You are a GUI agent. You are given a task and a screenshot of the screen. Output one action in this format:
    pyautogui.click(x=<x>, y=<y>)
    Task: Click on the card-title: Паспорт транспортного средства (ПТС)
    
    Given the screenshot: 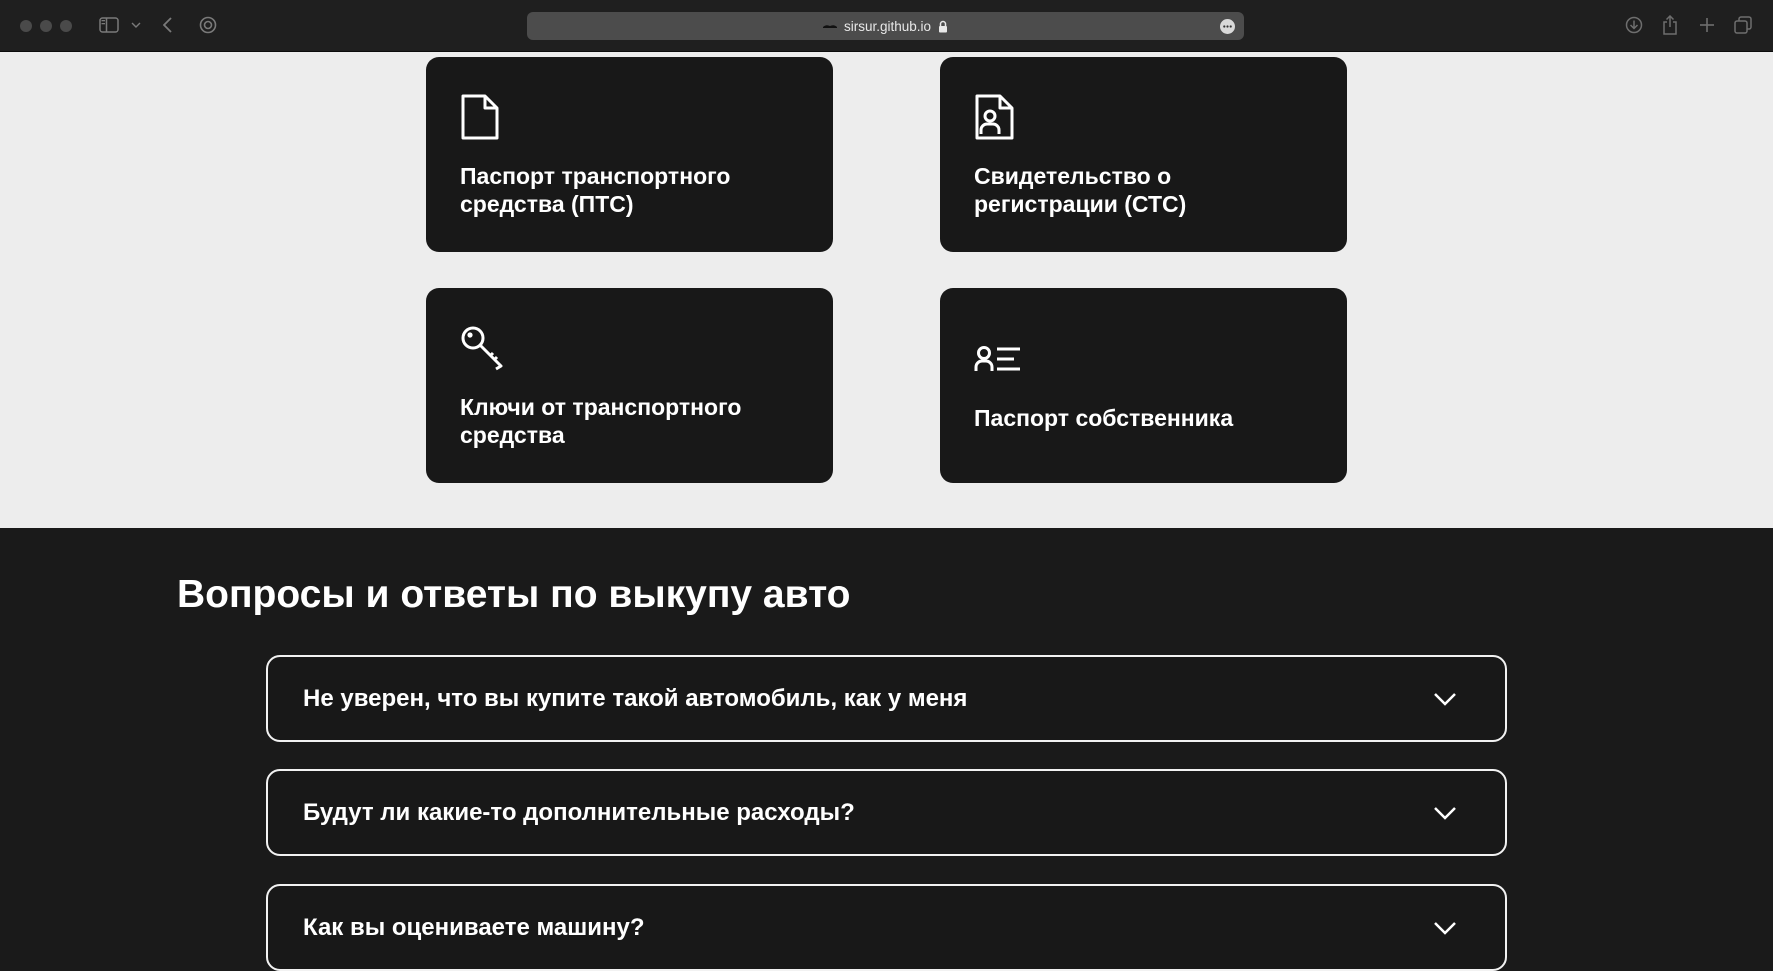 What is the action you would take?
    pyautogui.click(x=595, y=190)
    